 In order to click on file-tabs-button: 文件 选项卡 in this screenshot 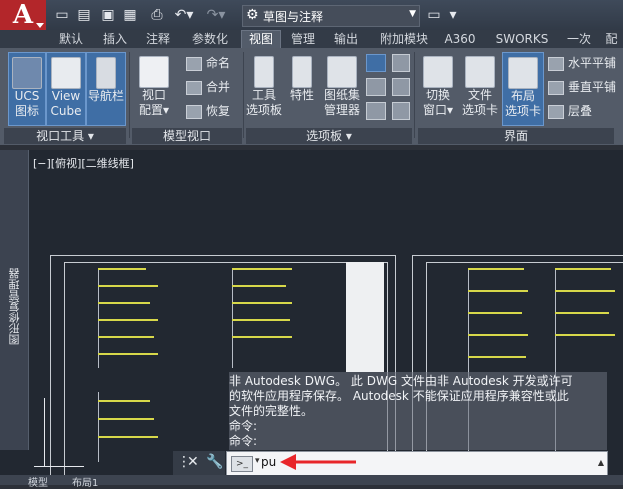, I will do `click(480, 88)`.